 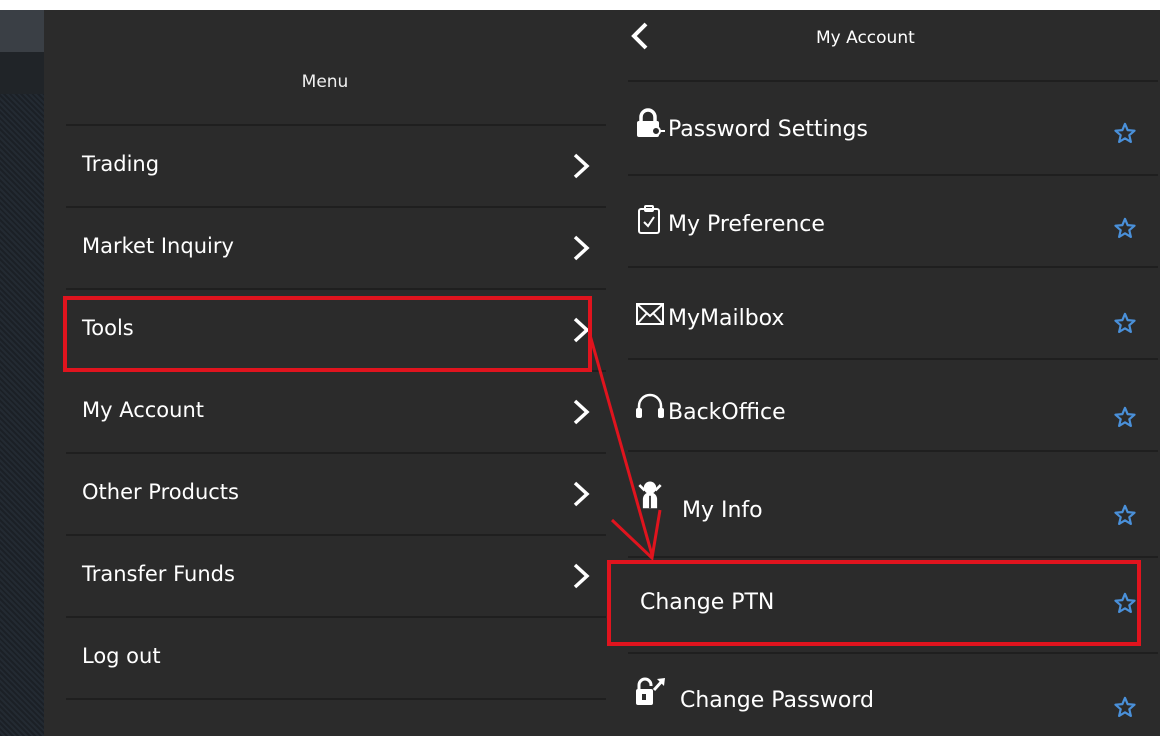 I want to click on account-title: My Account, so click(x=865, y=38).